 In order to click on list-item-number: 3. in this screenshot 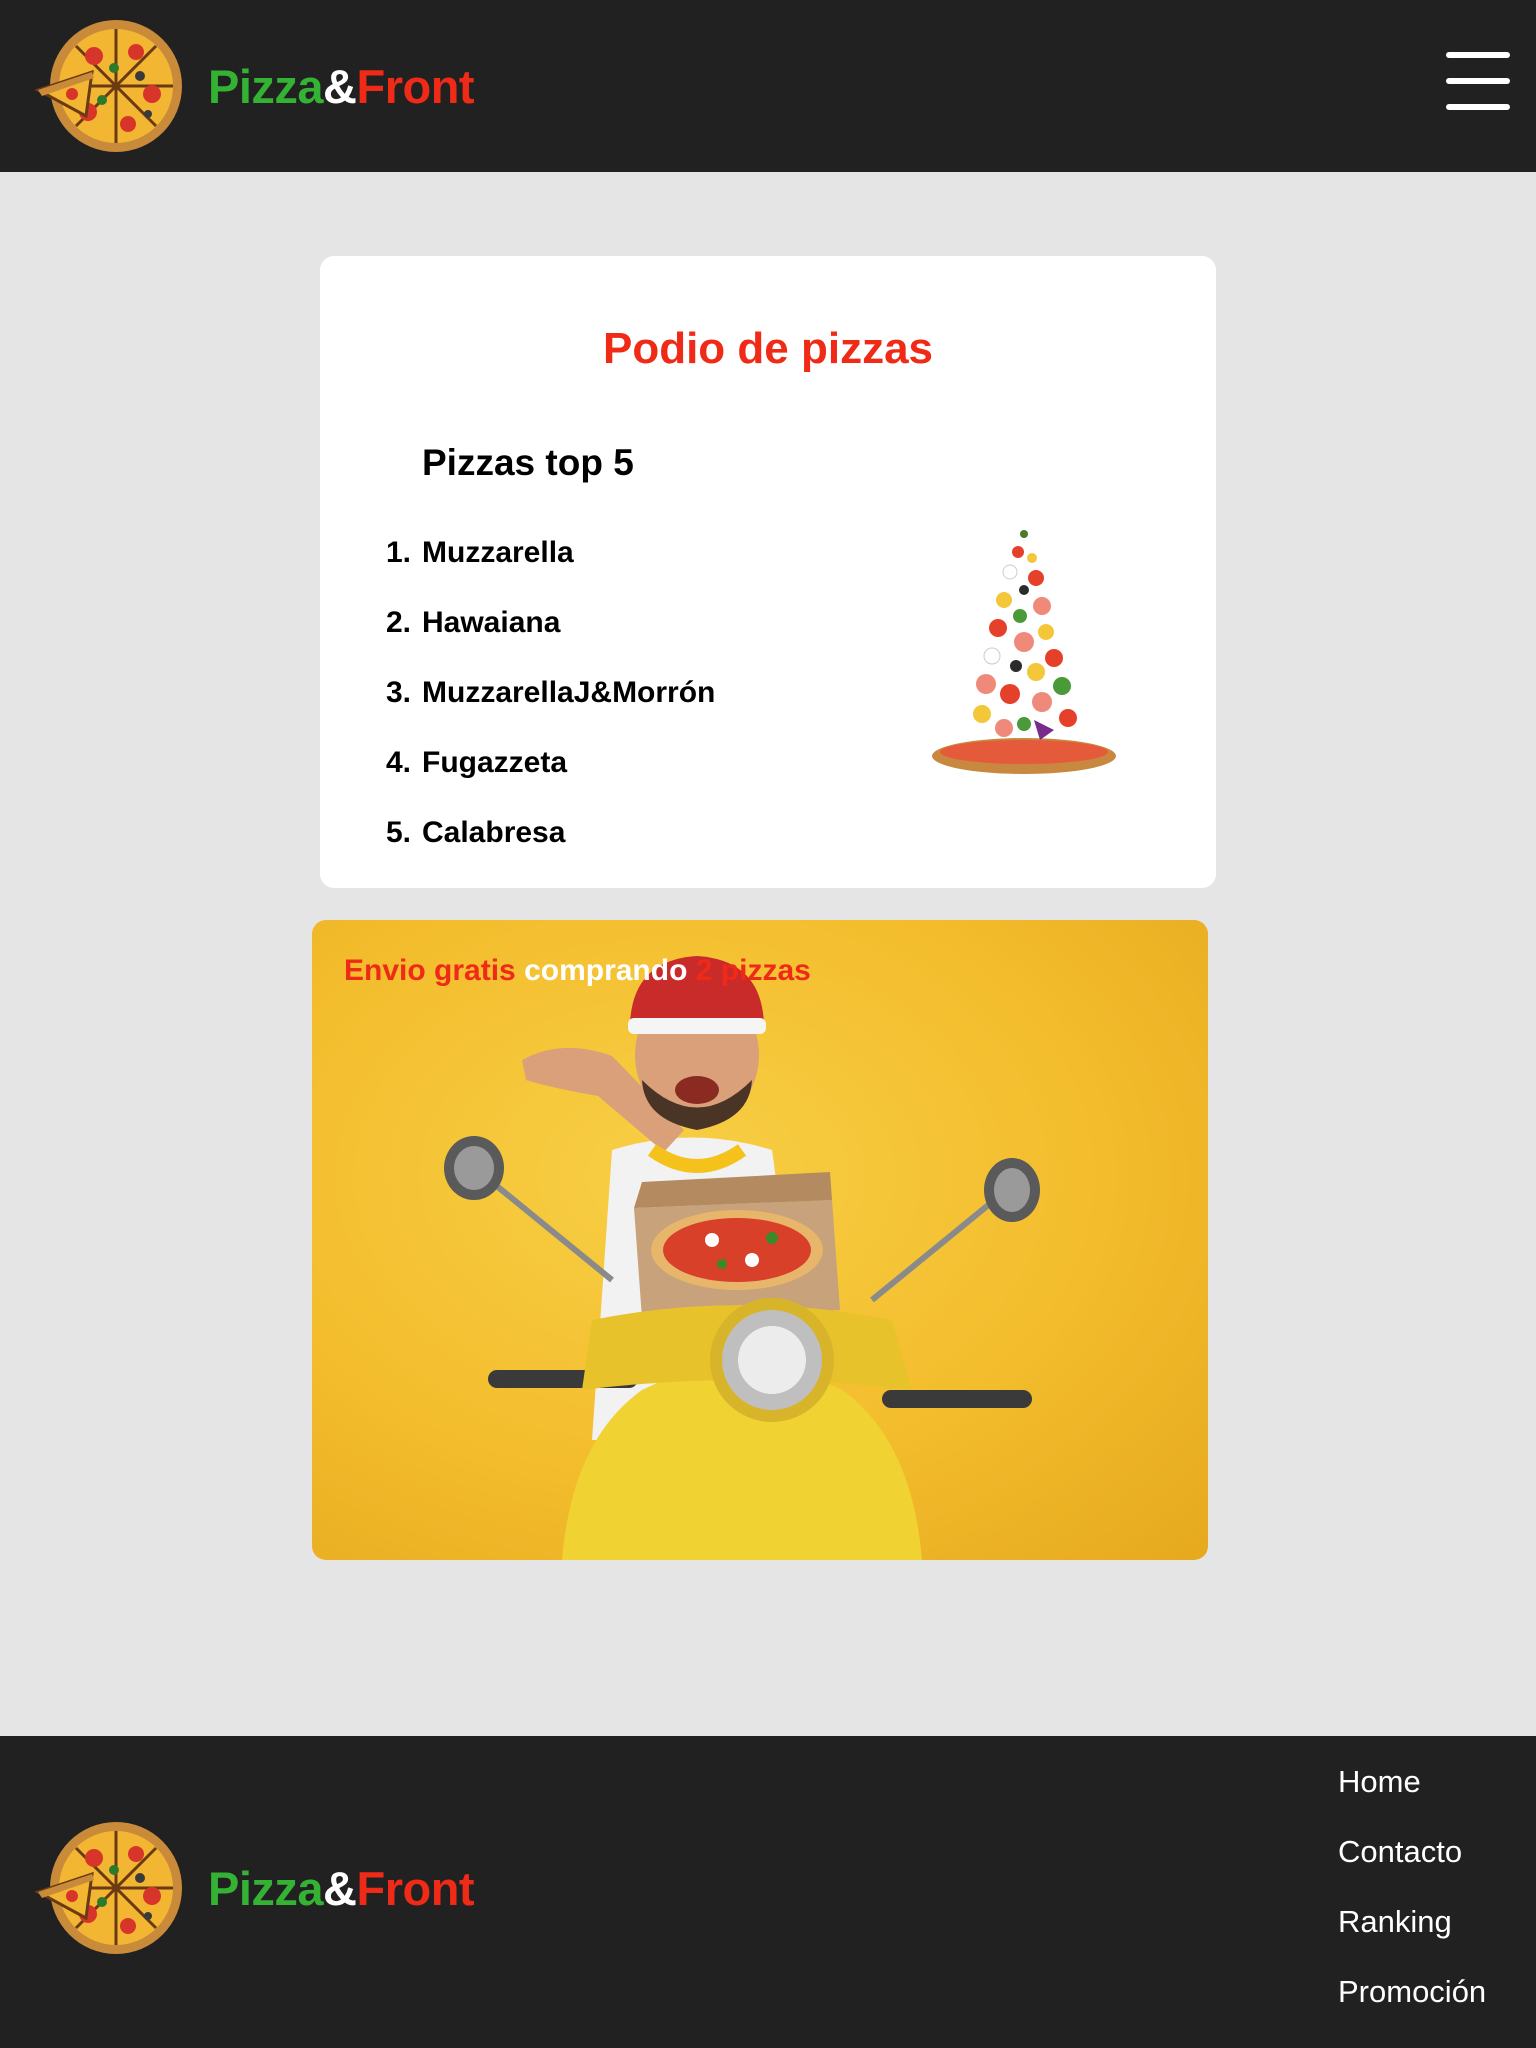, I will do `click(399, 692)`.